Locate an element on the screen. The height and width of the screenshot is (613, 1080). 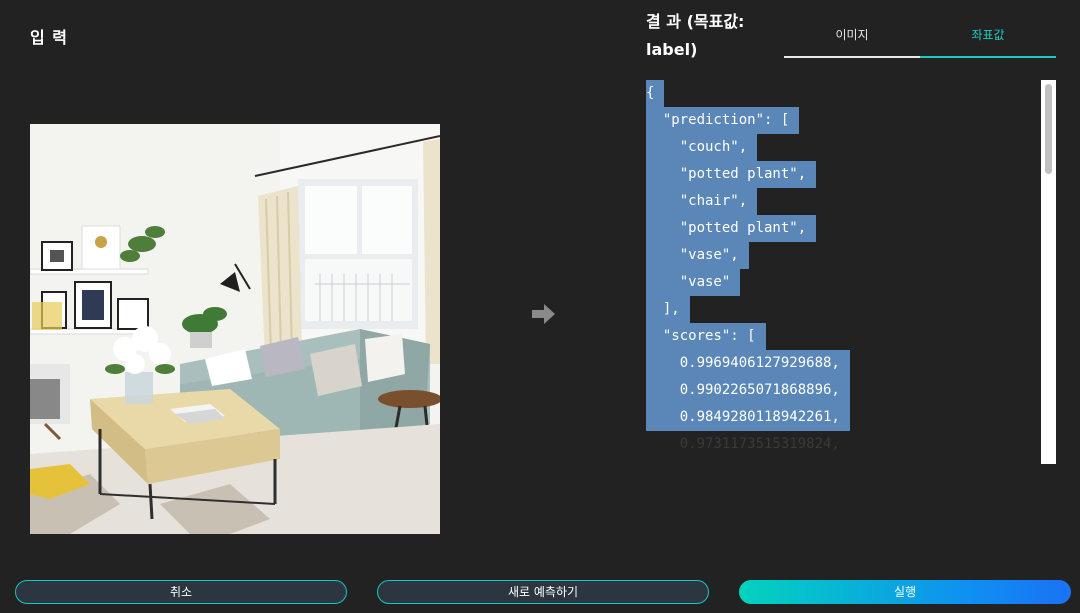
code-line: { is located at coordinates (843, 93).